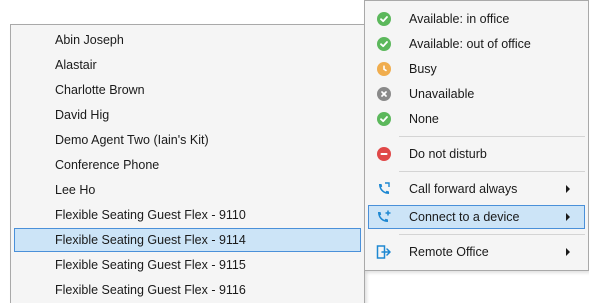 Image resolution: width=589 pixels, height=303 pixels. Describe the element at coordinates (384, 189) in the screenshot. I see `call-forward-icon` at that location.